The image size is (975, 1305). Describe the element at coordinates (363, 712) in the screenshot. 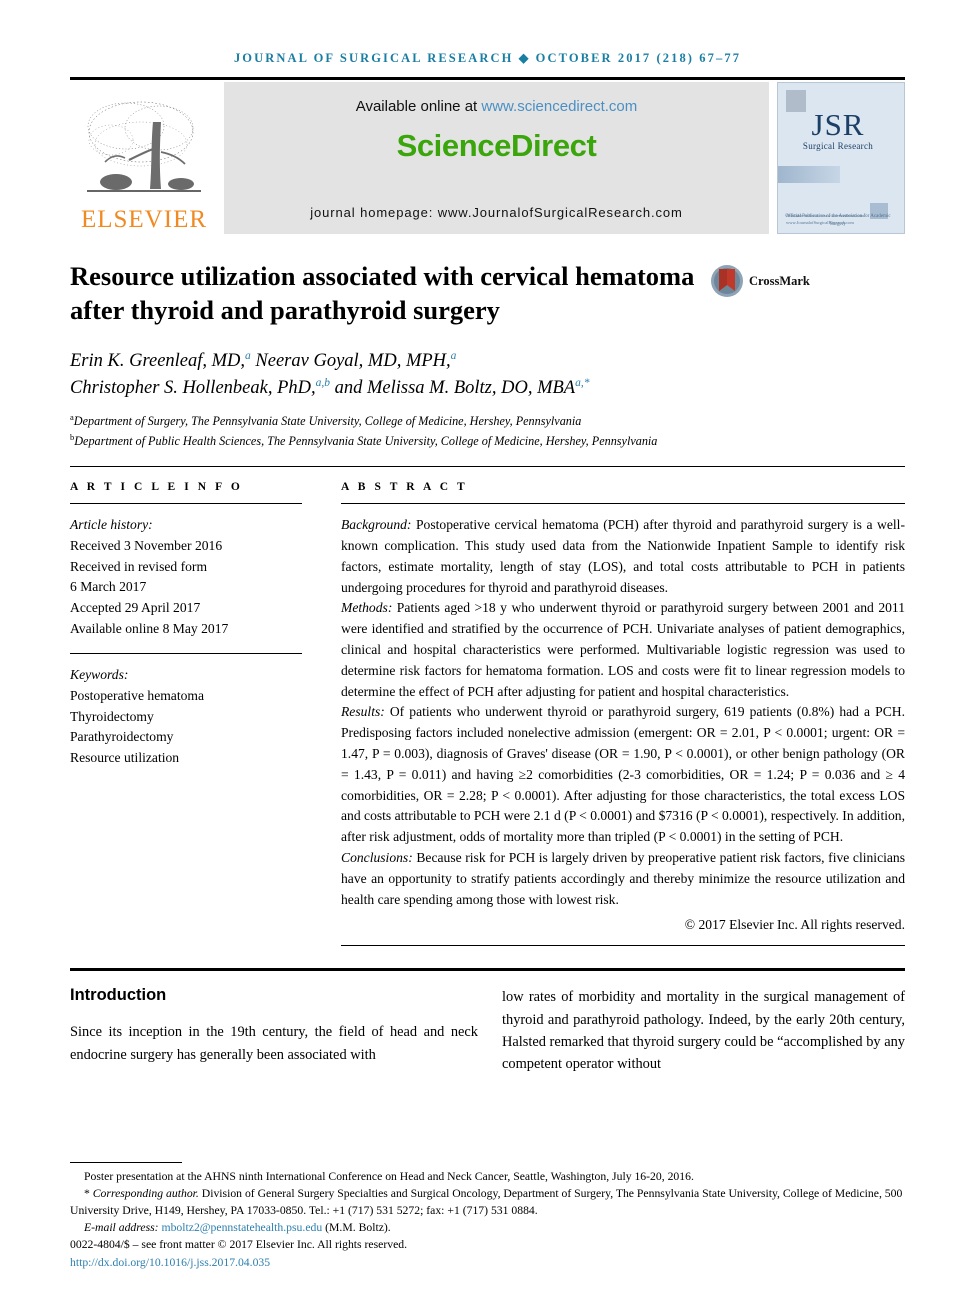

I see `abstract-results-label: Results:` at that location.